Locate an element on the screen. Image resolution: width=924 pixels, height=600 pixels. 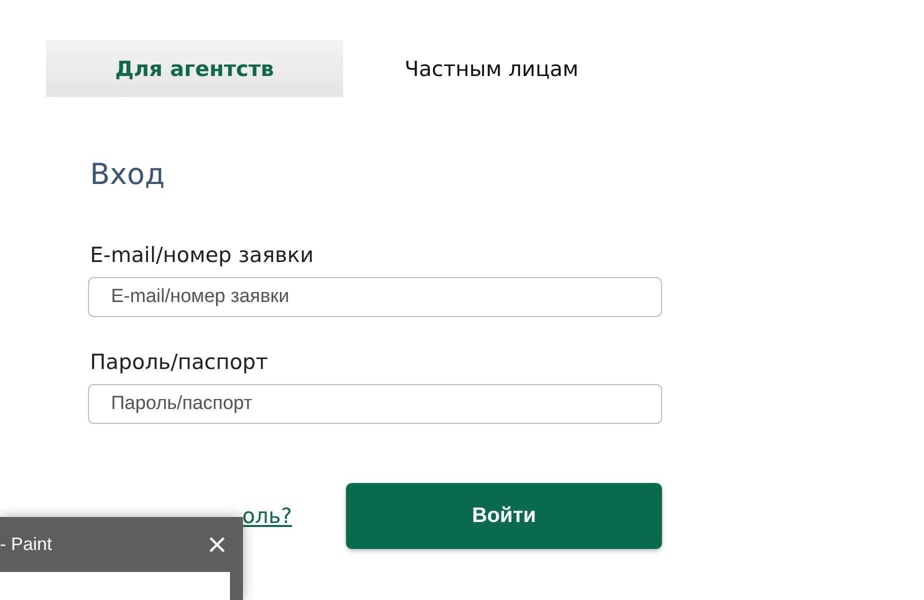
login-button: Войти is located at coordinates (504, 516).